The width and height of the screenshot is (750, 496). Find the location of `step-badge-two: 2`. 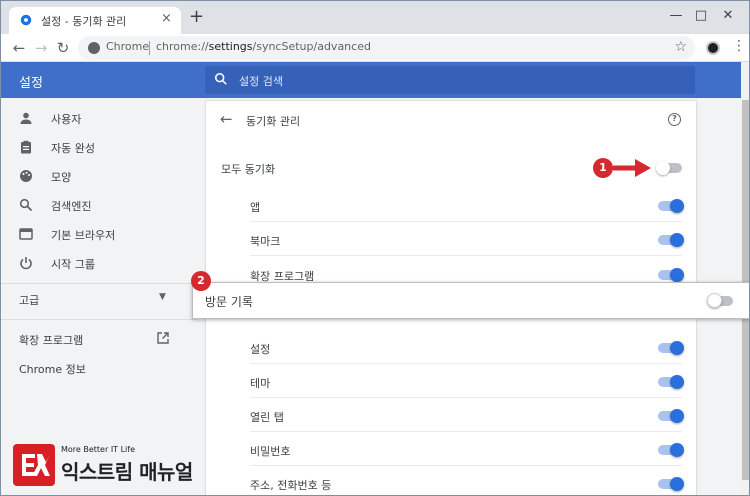

step-badge-two: 2 is located at coordinates (201, 281).